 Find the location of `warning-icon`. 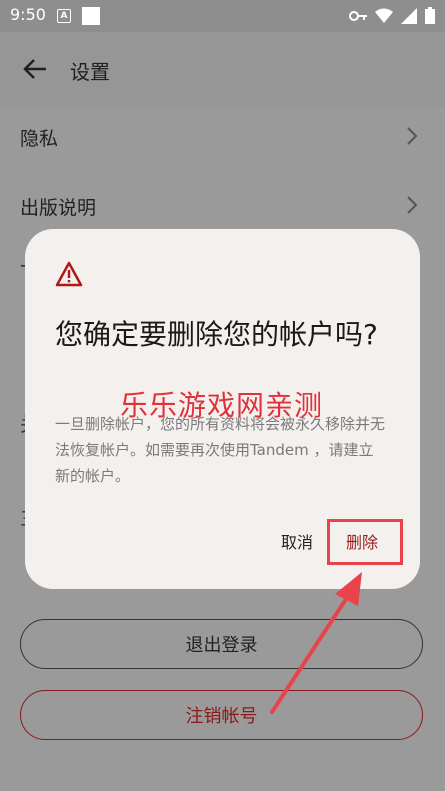

warning-icon is located at coordinates (69, 274).